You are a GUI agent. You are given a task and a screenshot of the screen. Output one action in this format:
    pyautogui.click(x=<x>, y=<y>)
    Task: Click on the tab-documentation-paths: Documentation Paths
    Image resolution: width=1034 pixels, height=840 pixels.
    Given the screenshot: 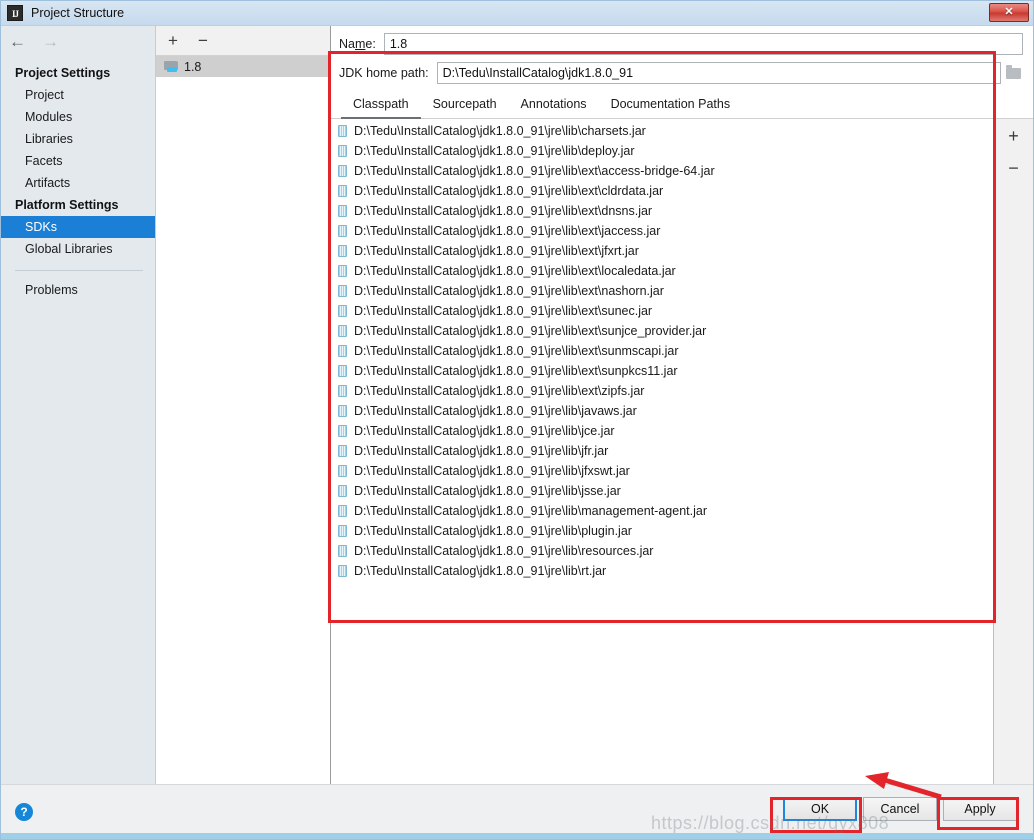 What is the action you would take?
    pyautogui.click(x=671, y=106)
    